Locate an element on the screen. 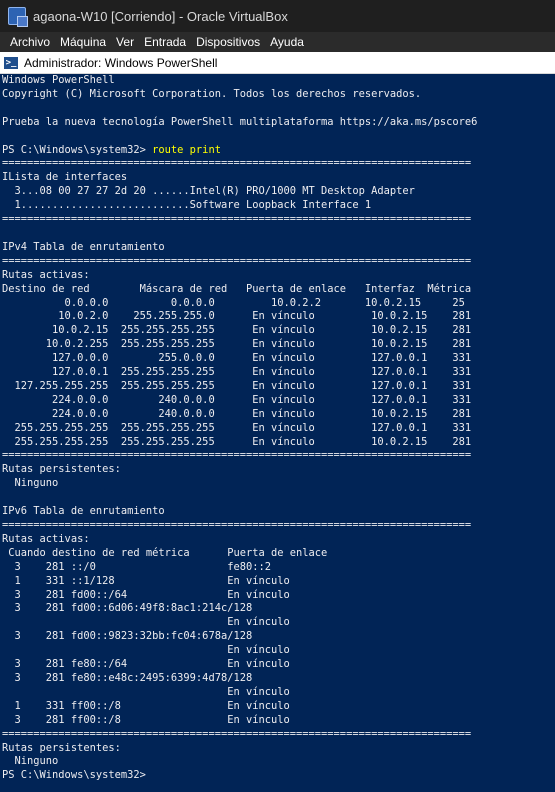 Image resolution: width=555 pixels, height=792 pixels. console-command: route print is located at coordinates (186, 149).